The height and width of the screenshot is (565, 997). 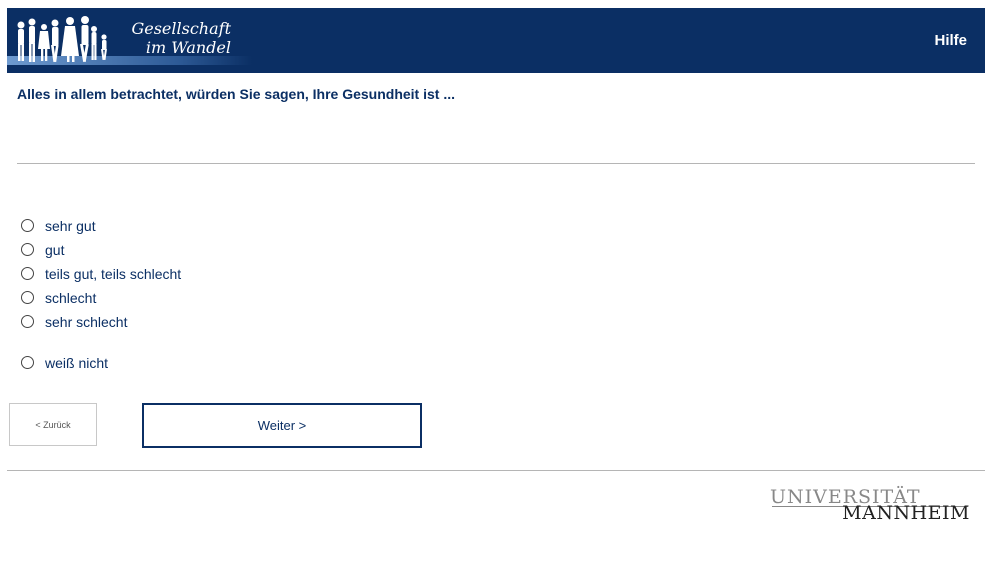 I want to click on back-button: < Zurück, so click(x=53, y=424).